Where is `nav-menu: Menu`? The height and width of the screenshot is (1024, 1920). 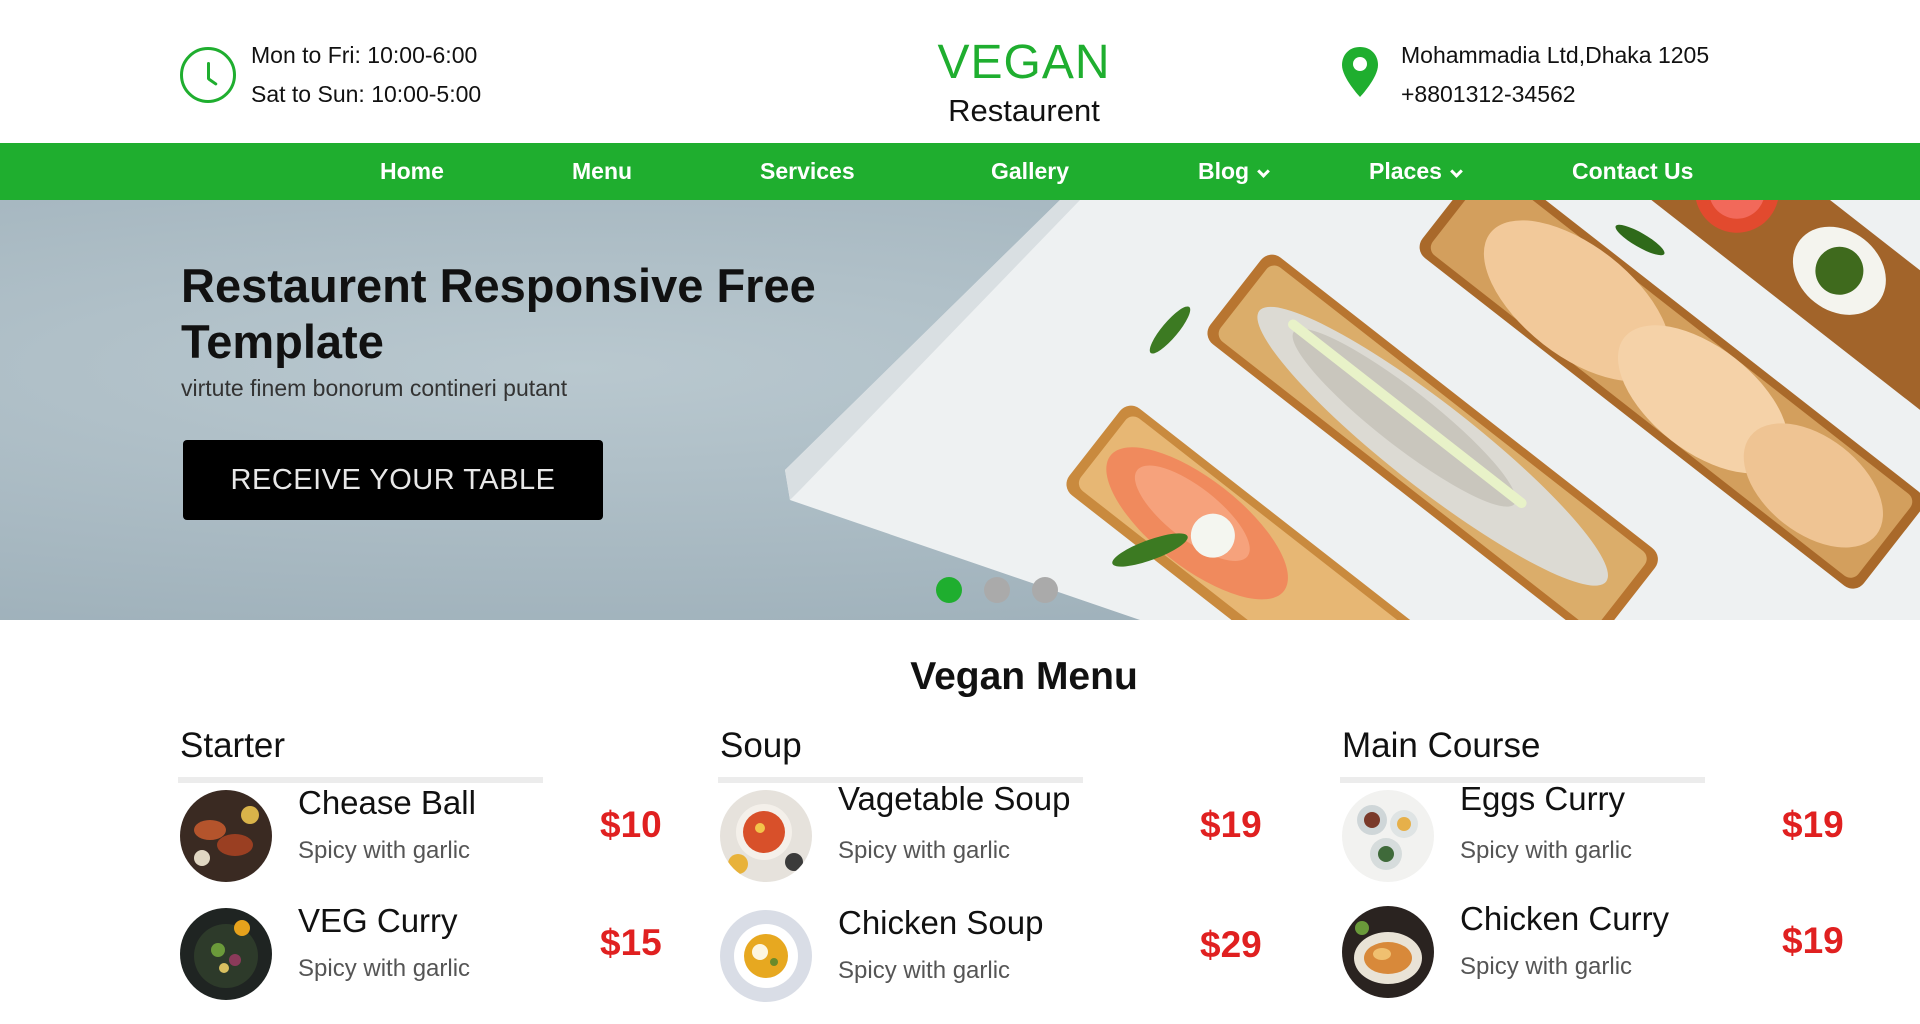 nav-menu: Menu is located at coordinates (602, 171).